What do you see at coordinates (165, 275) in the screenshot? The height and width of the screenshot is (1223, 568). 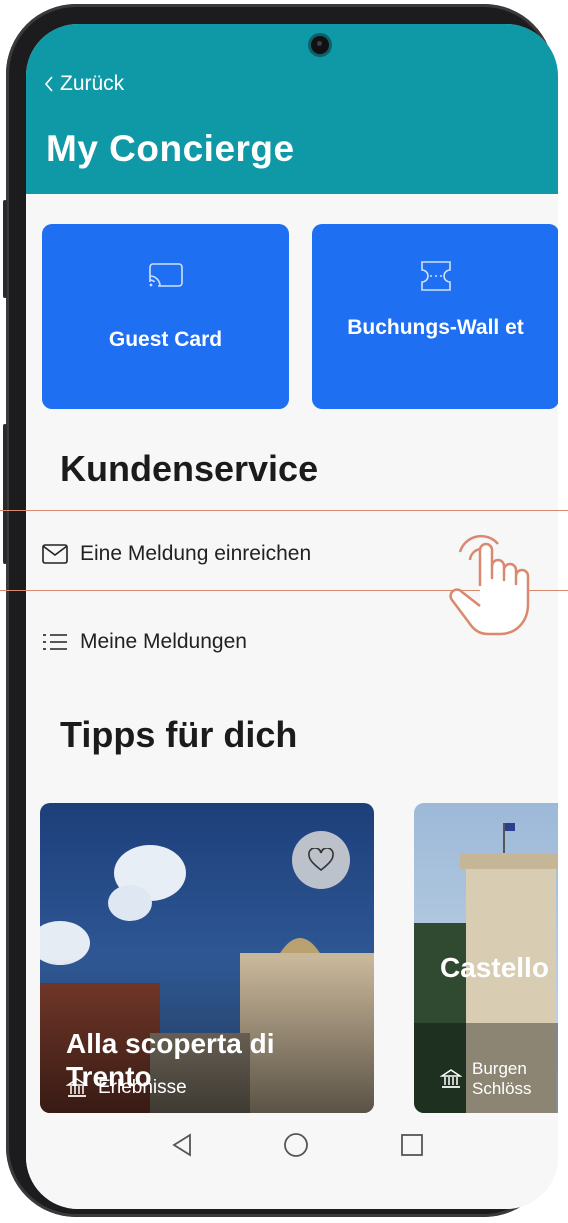 I see `cast-card-icon` at bounding box center [165, 275].